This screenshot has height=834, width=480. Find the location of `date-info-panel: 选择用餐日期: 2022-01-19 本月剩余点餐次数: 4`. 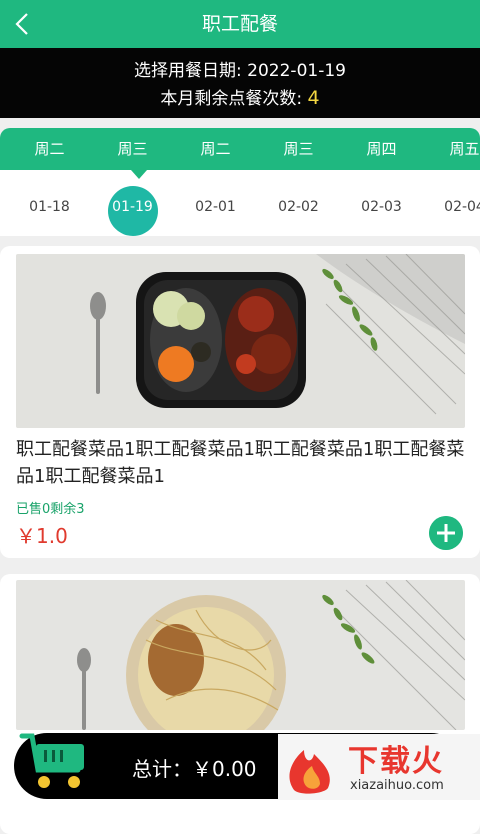

date-info-panel: 选择用餐日期: 2022-01-19 本月剩余点餐次数: 4 is located at coordinates (240, 83).